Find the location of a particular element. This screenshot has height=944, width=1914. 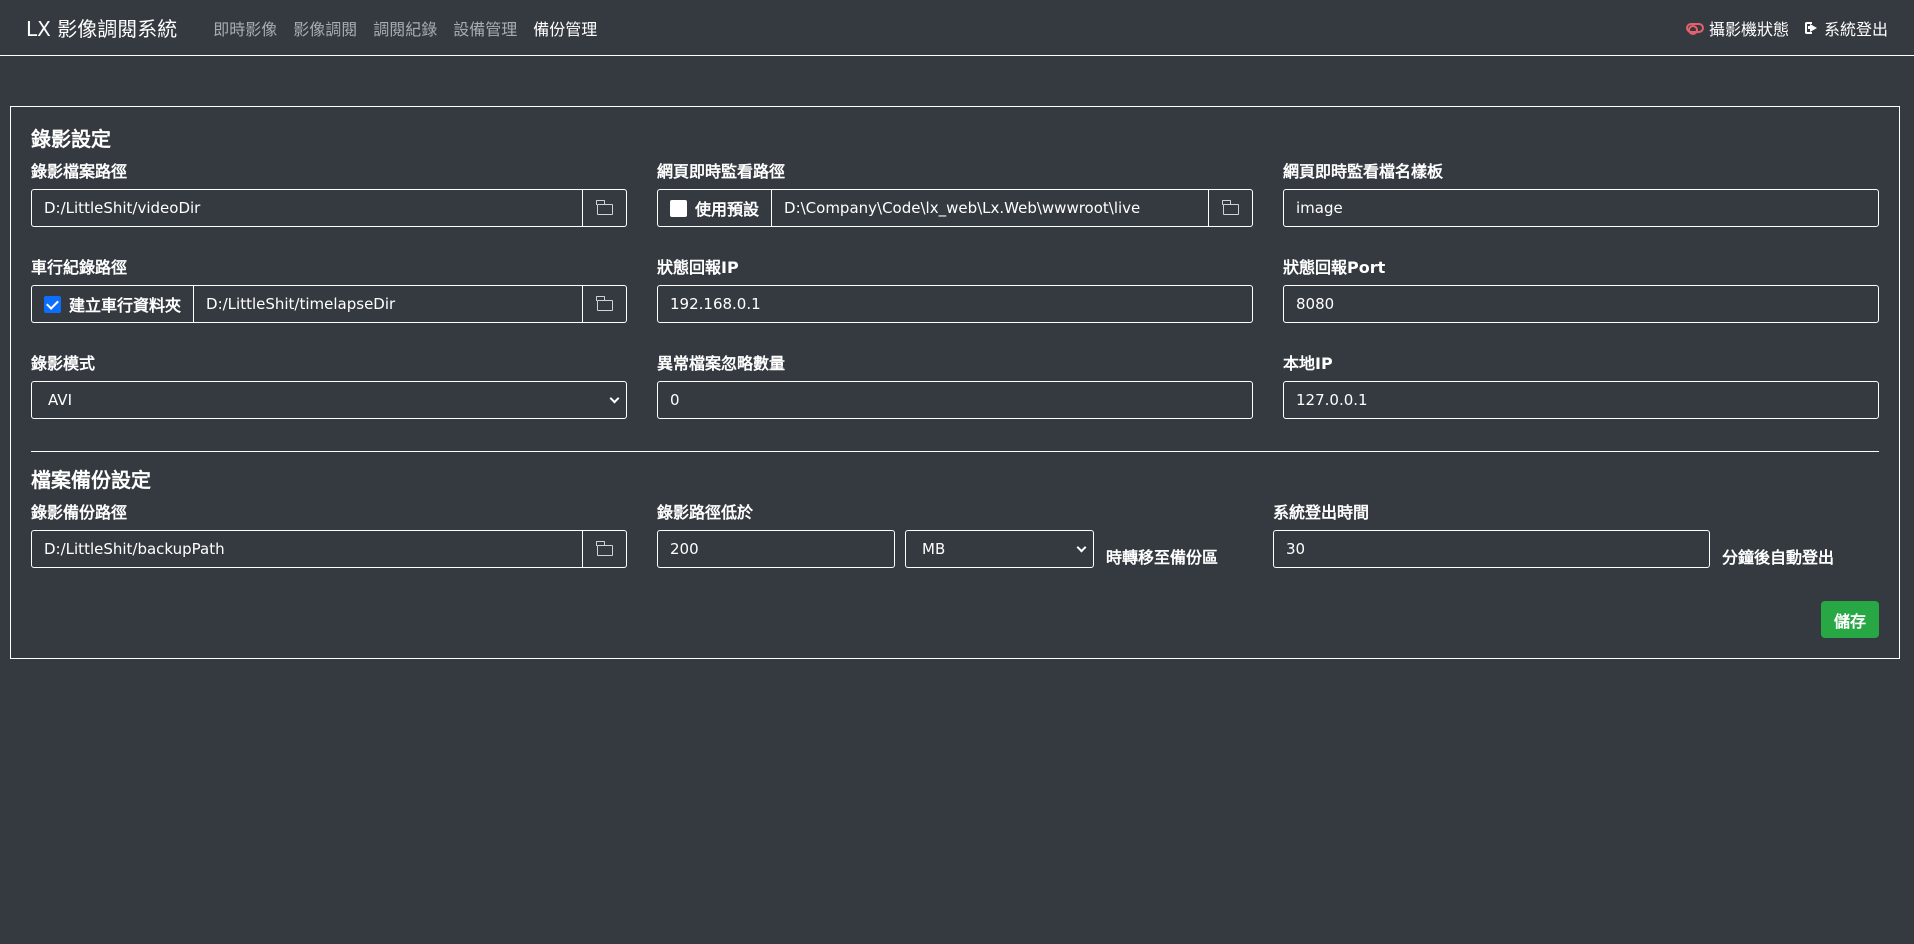

status-ip-col: 狀態回報IP 192.168.0.1 is located at coordinates (955, 289).